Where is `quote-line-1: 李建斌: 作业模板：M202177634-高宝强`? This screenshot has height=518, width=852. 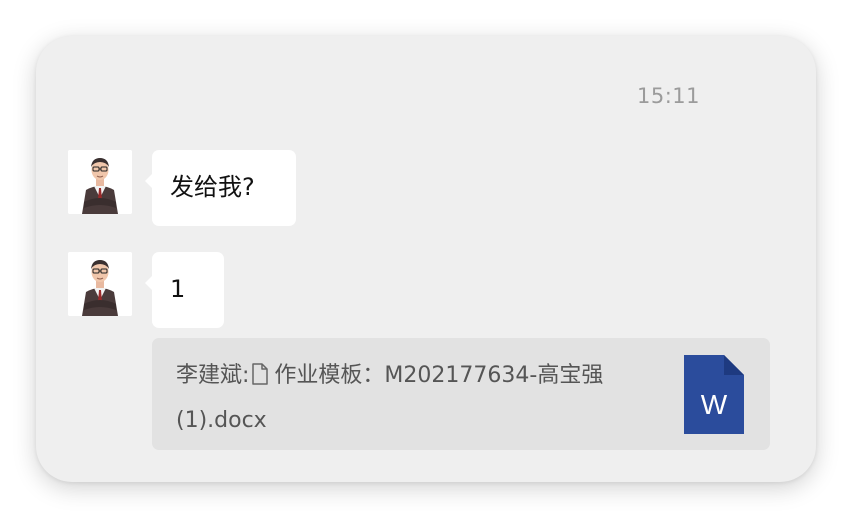 quote-line-1: 李建斌: 作业模板：M202177634-高宝强 is located at coordinates (421, 377).